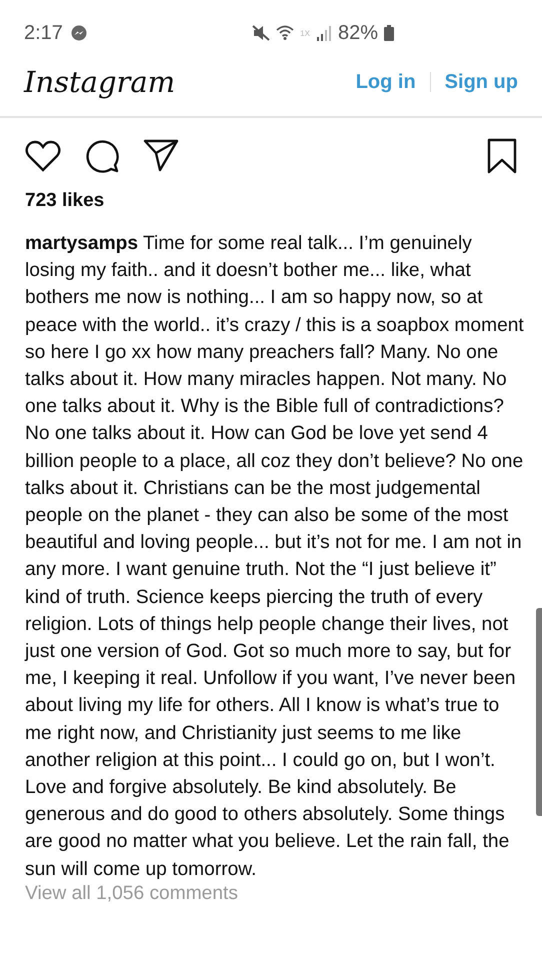 The width and height of the screenshot is (542, 960). Describe the element at coordinates (502, 156) in the screenshot. I see `bookmark-icon` at that location.